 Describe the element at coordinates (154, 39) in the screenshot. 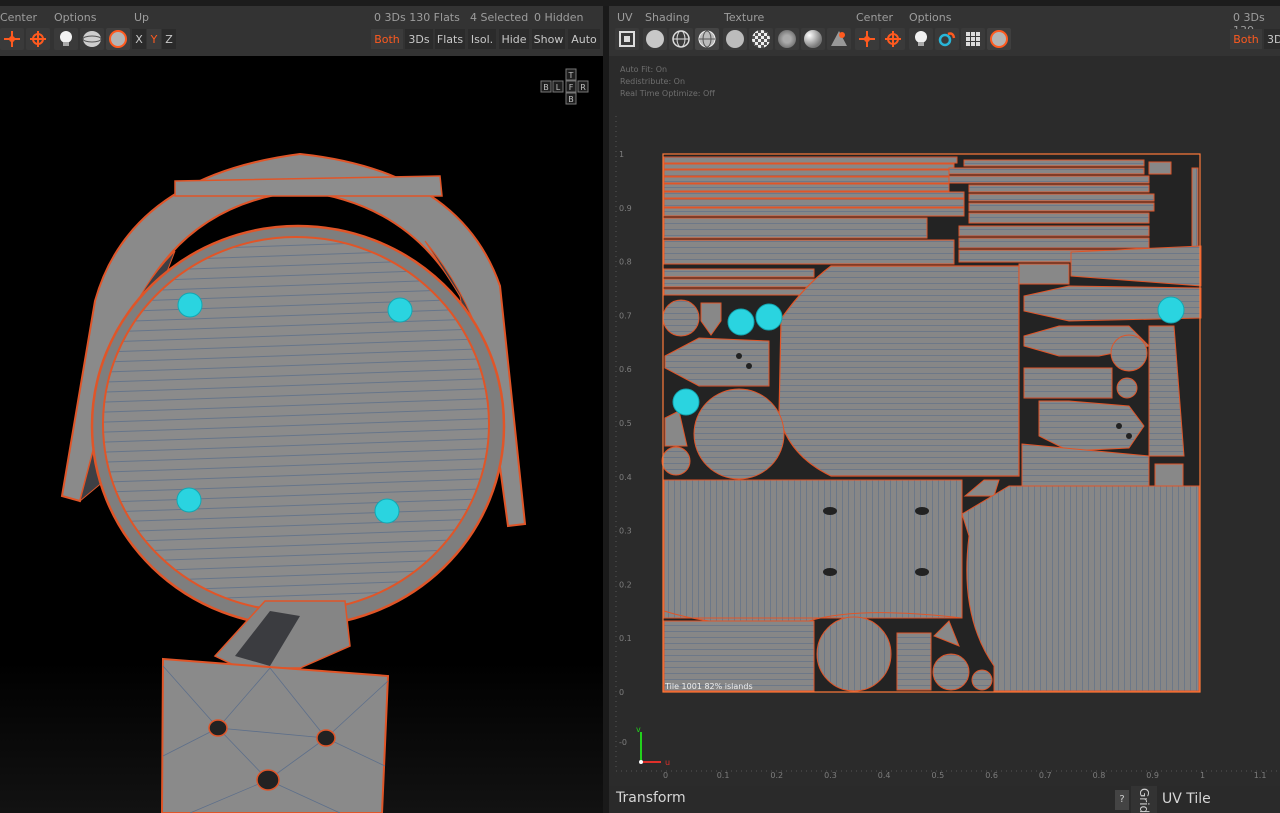

I see `axis-y-button: Y` at that location.